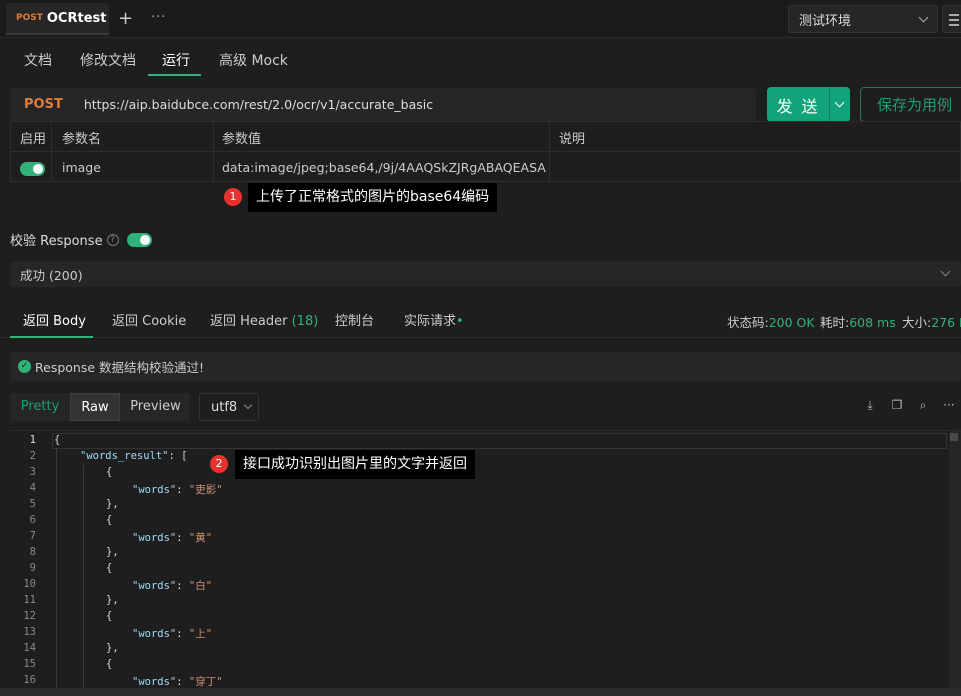 The image size is (961, 696). What do you see at coordinates (51, 275) in the screenshot?
I see `response-status-label: 成功 (200)` at bounding box center [51, 275].